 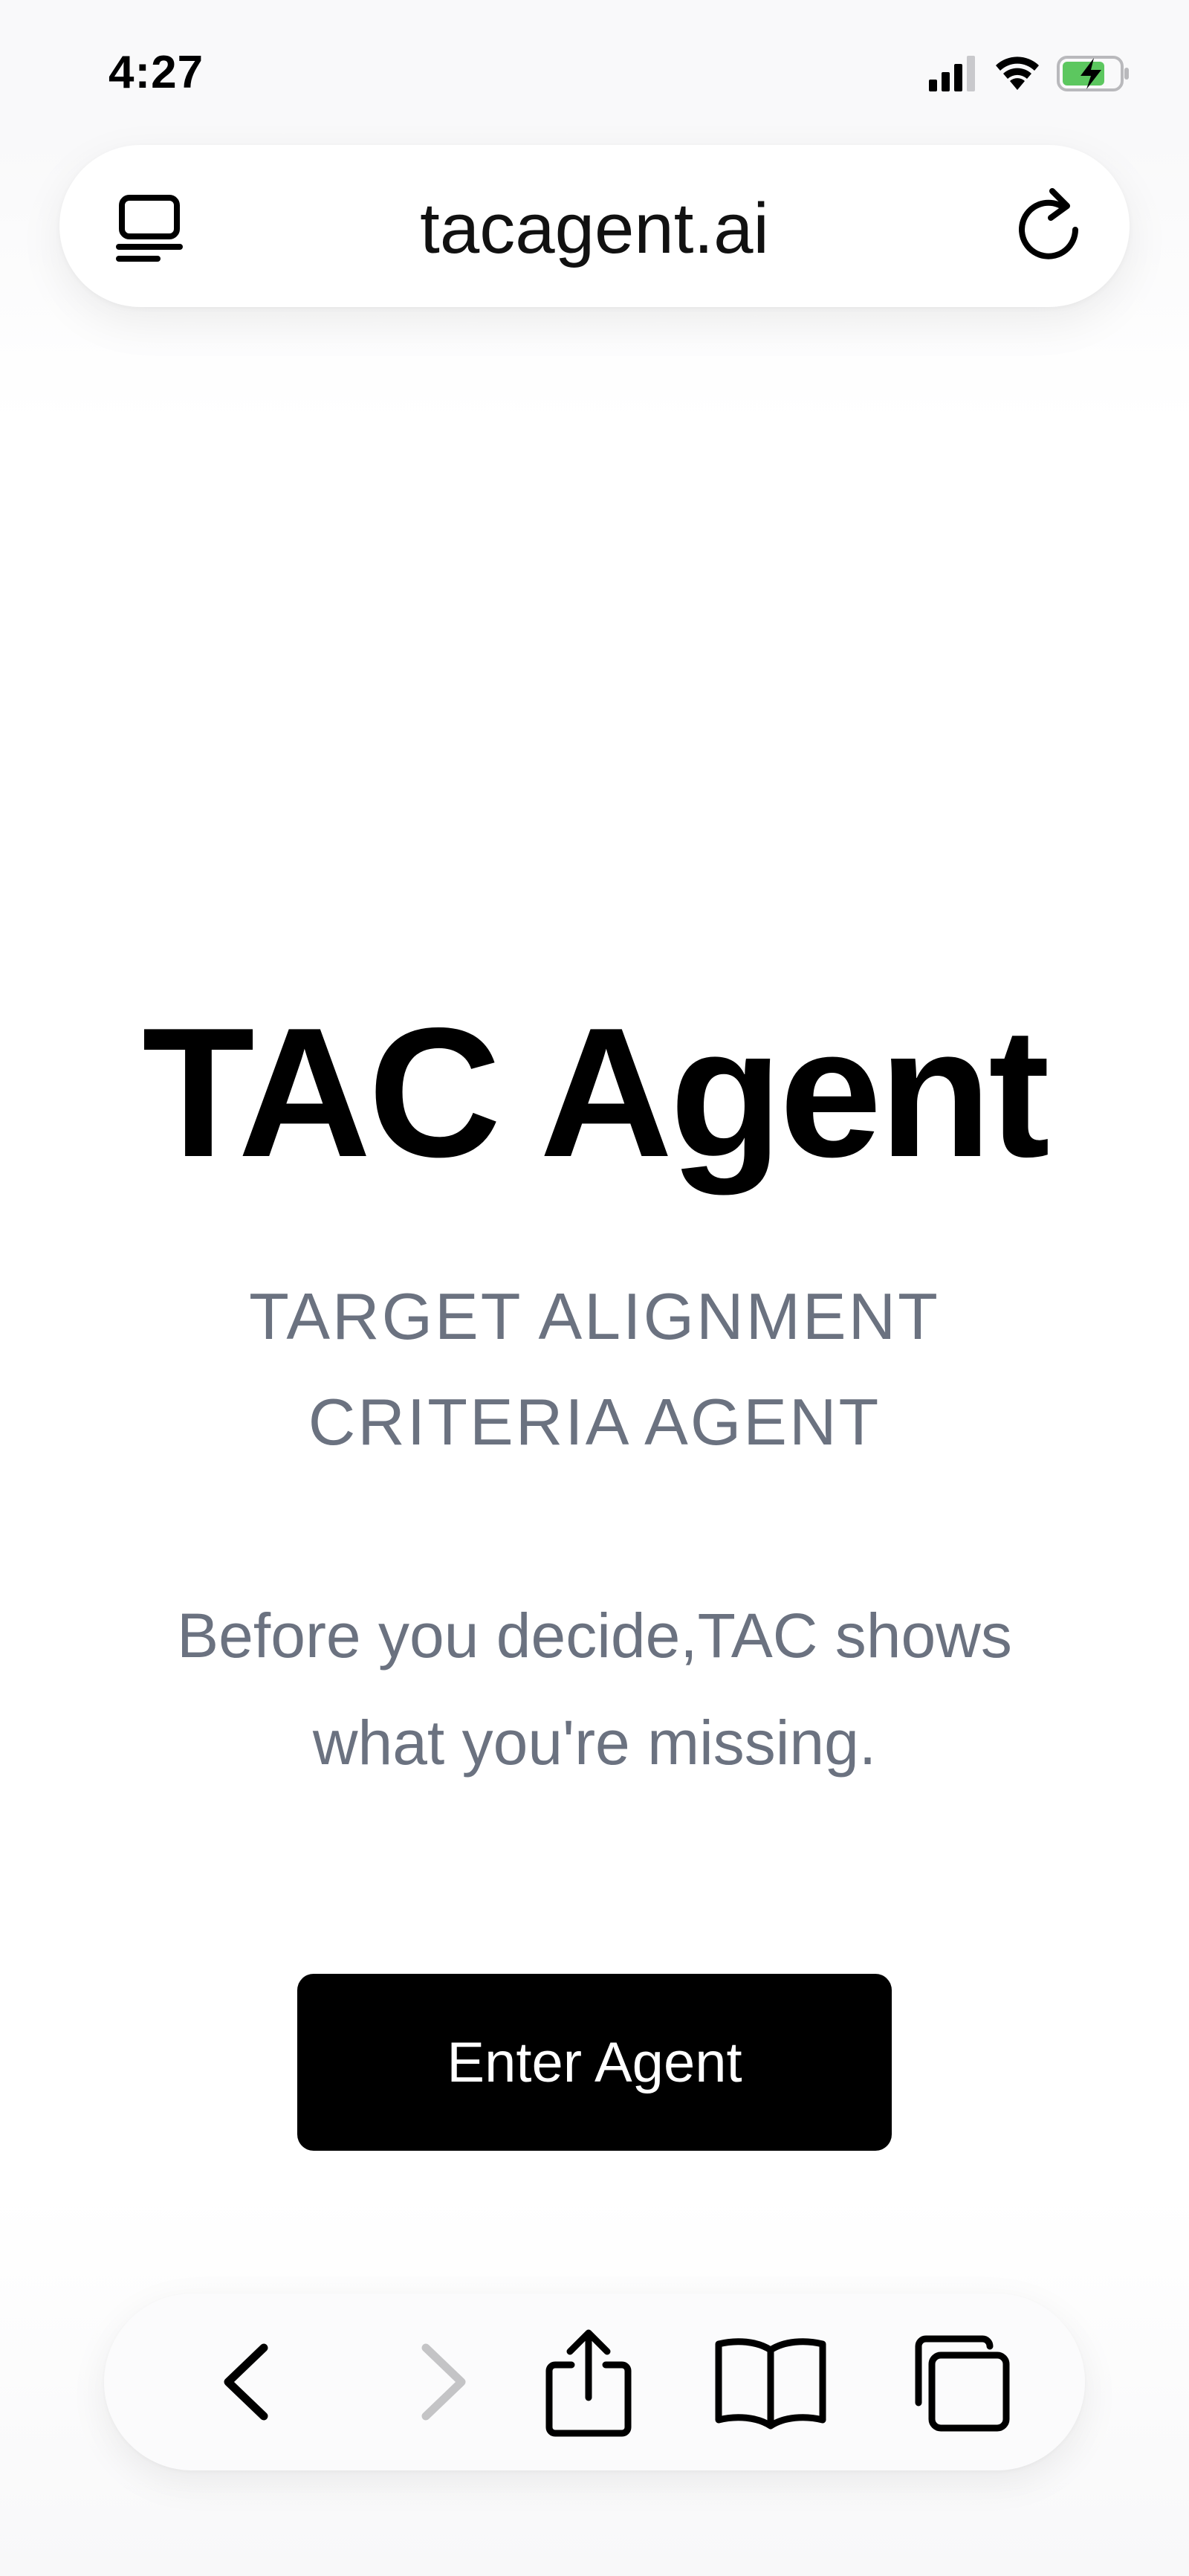 I want to click on back-button, so click(x=249, y=2382).